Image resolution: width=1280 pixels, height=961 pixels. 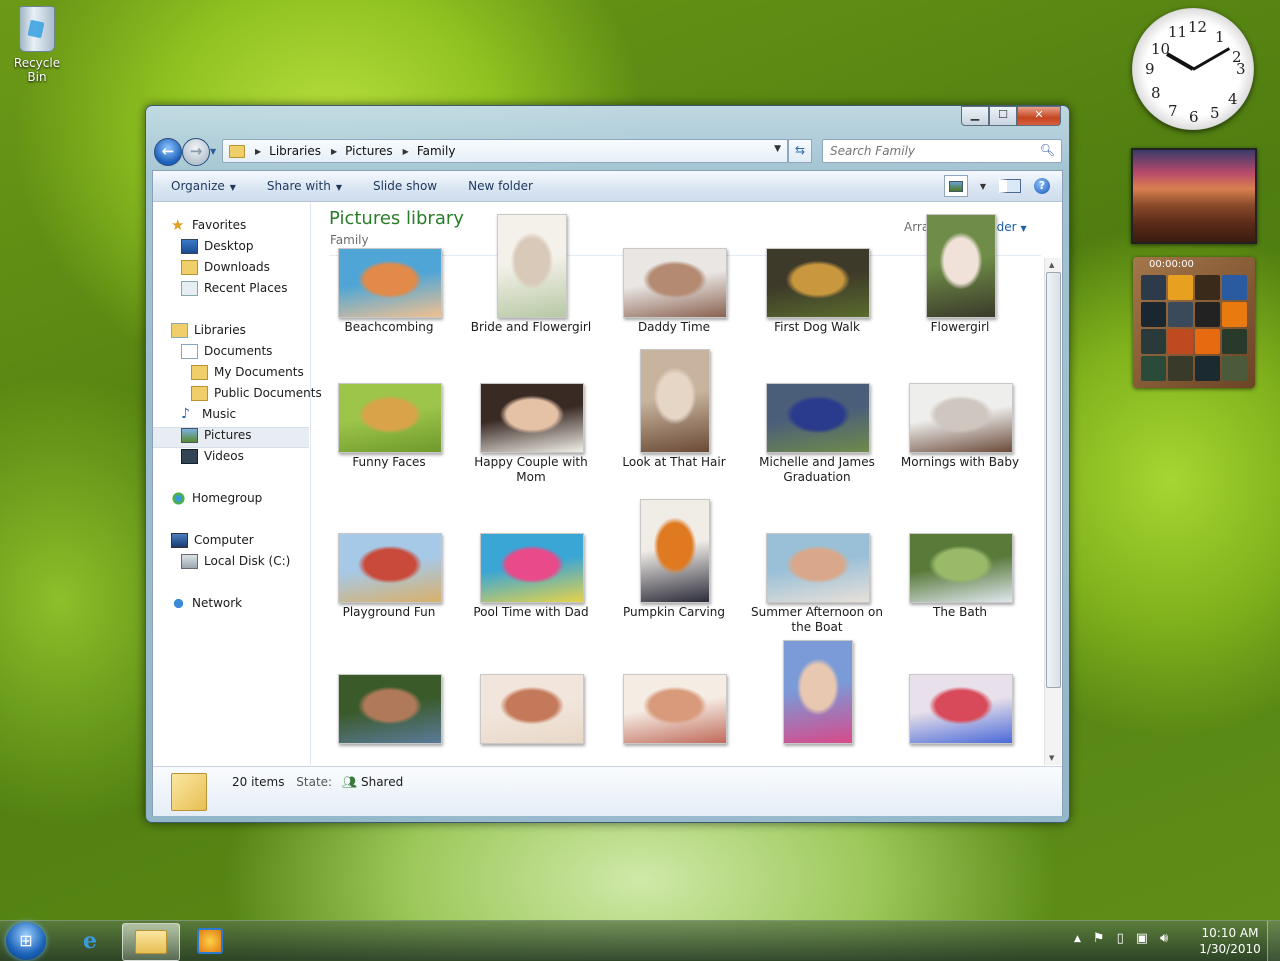 I want to click on recycle-bin-icon, so click(x=37, y=29).